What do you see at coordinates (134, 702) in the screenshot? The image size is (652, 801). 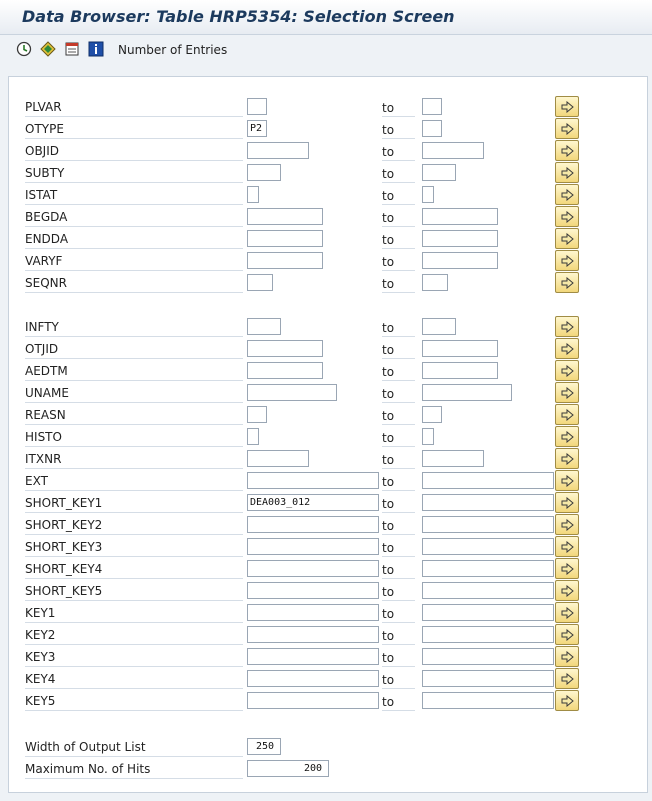 I see `field-label-key5: KEY5` at bounding box center [134, 702].